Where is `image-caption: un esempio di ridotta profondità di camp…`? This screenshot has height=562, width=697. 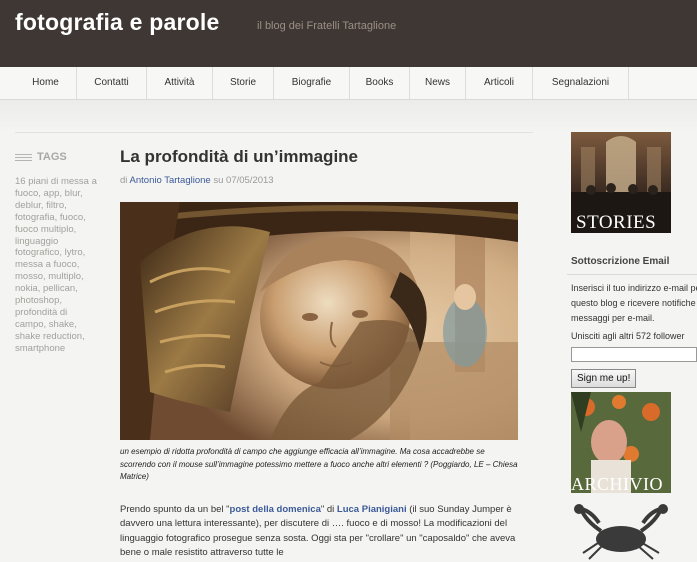
image-caption: un esempio di ridotta profondità di camp… is located at coordinates (319, 464).